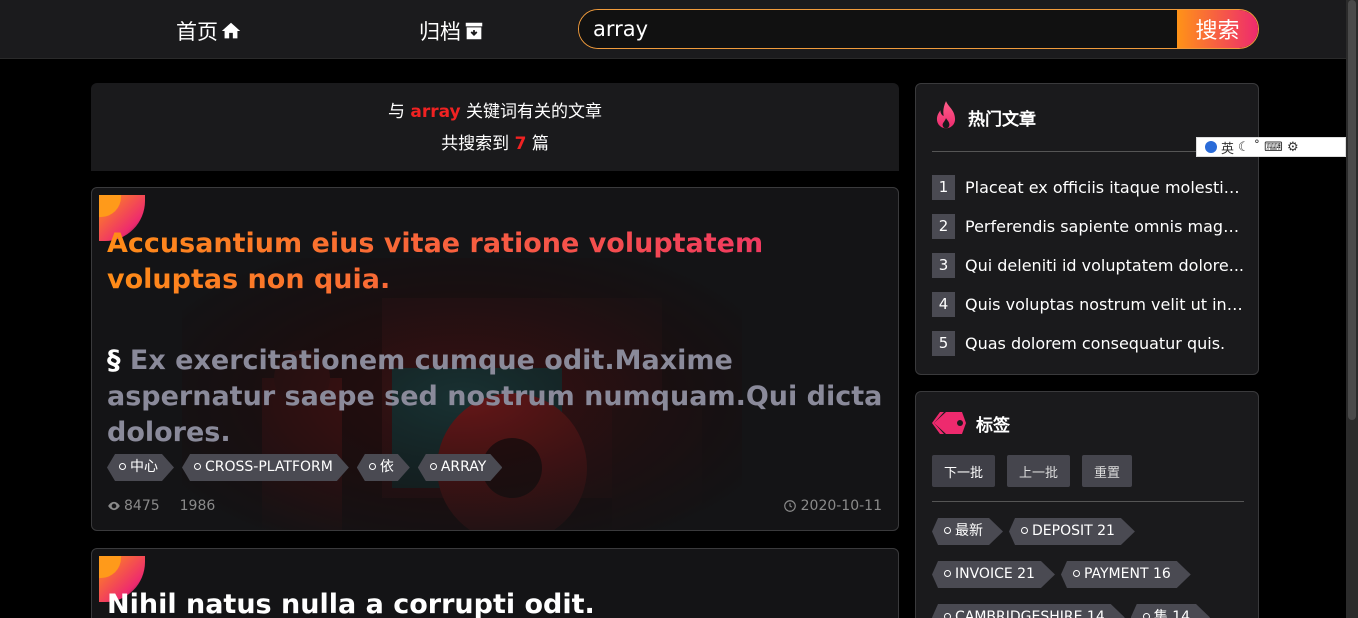 The width and height of the screenshot is (1358, 618). Describe the element at coordinates (949, 423) in the screenshot. I see `tag-icon` at that location.